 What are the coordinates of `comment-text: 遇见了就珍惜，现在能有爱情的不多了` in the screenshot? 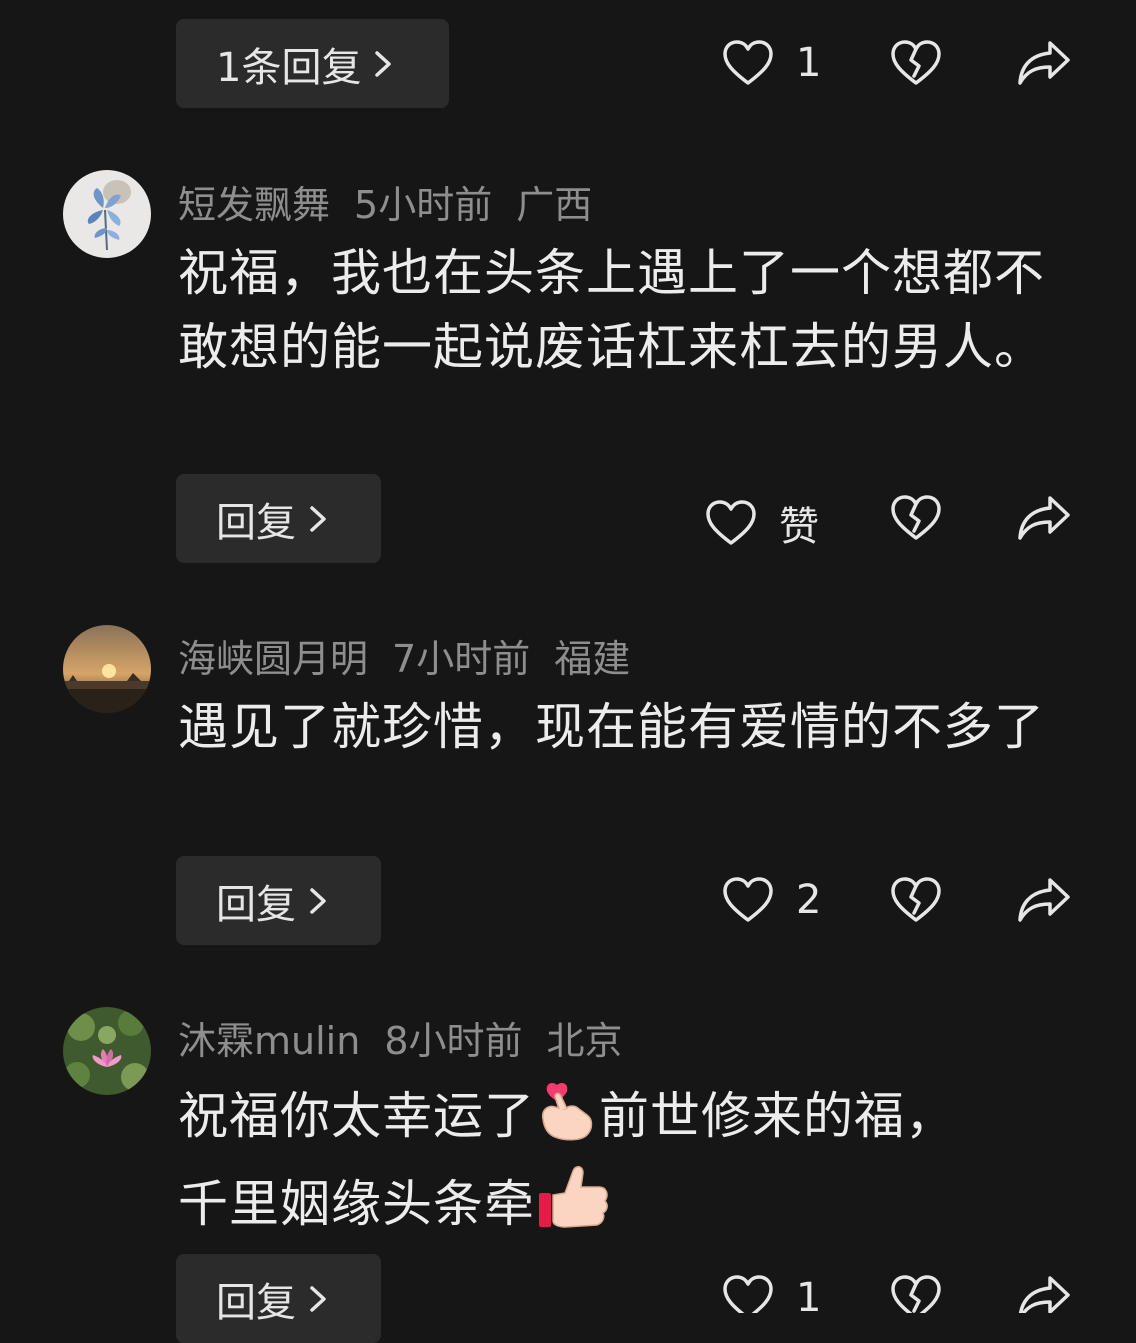 It's located at (611, 727).